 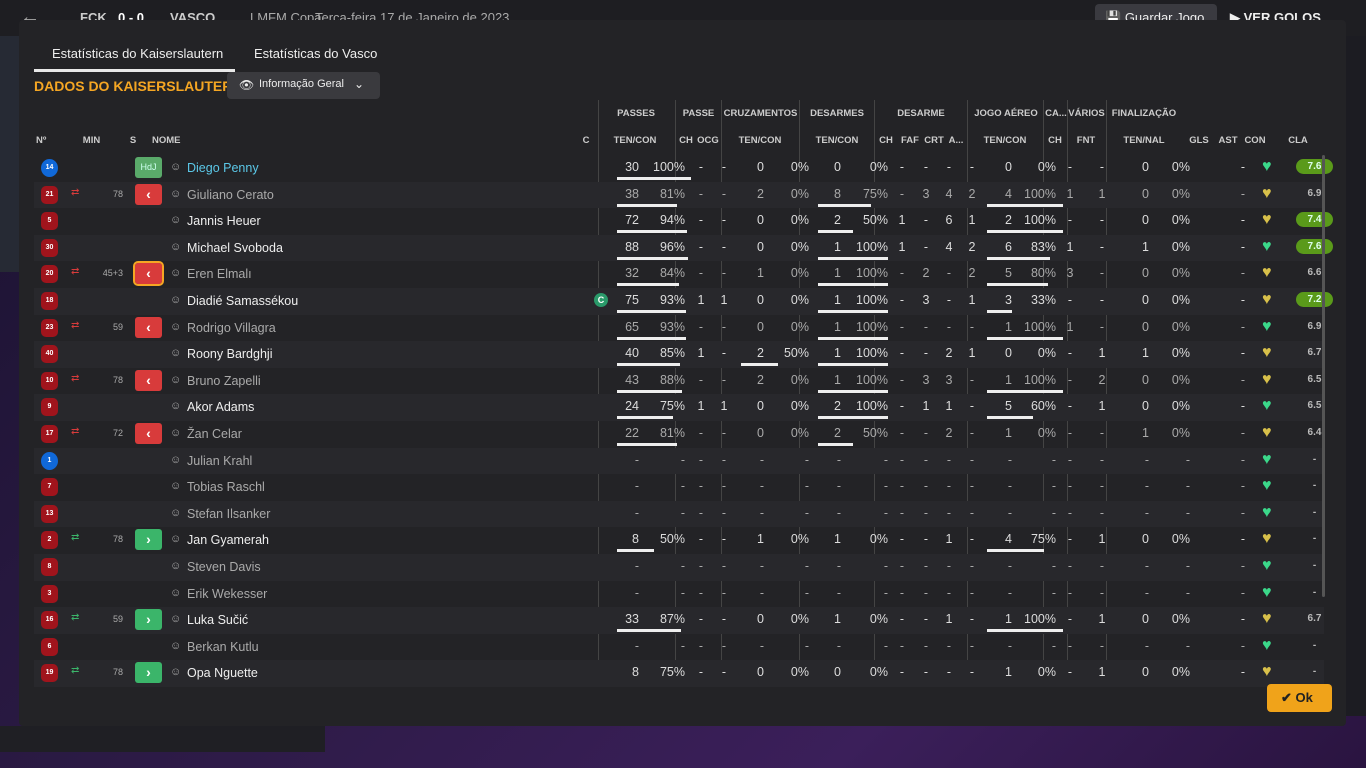 I want to click on player-name-link: Jannis Heuer, so click(x=224, y=221).